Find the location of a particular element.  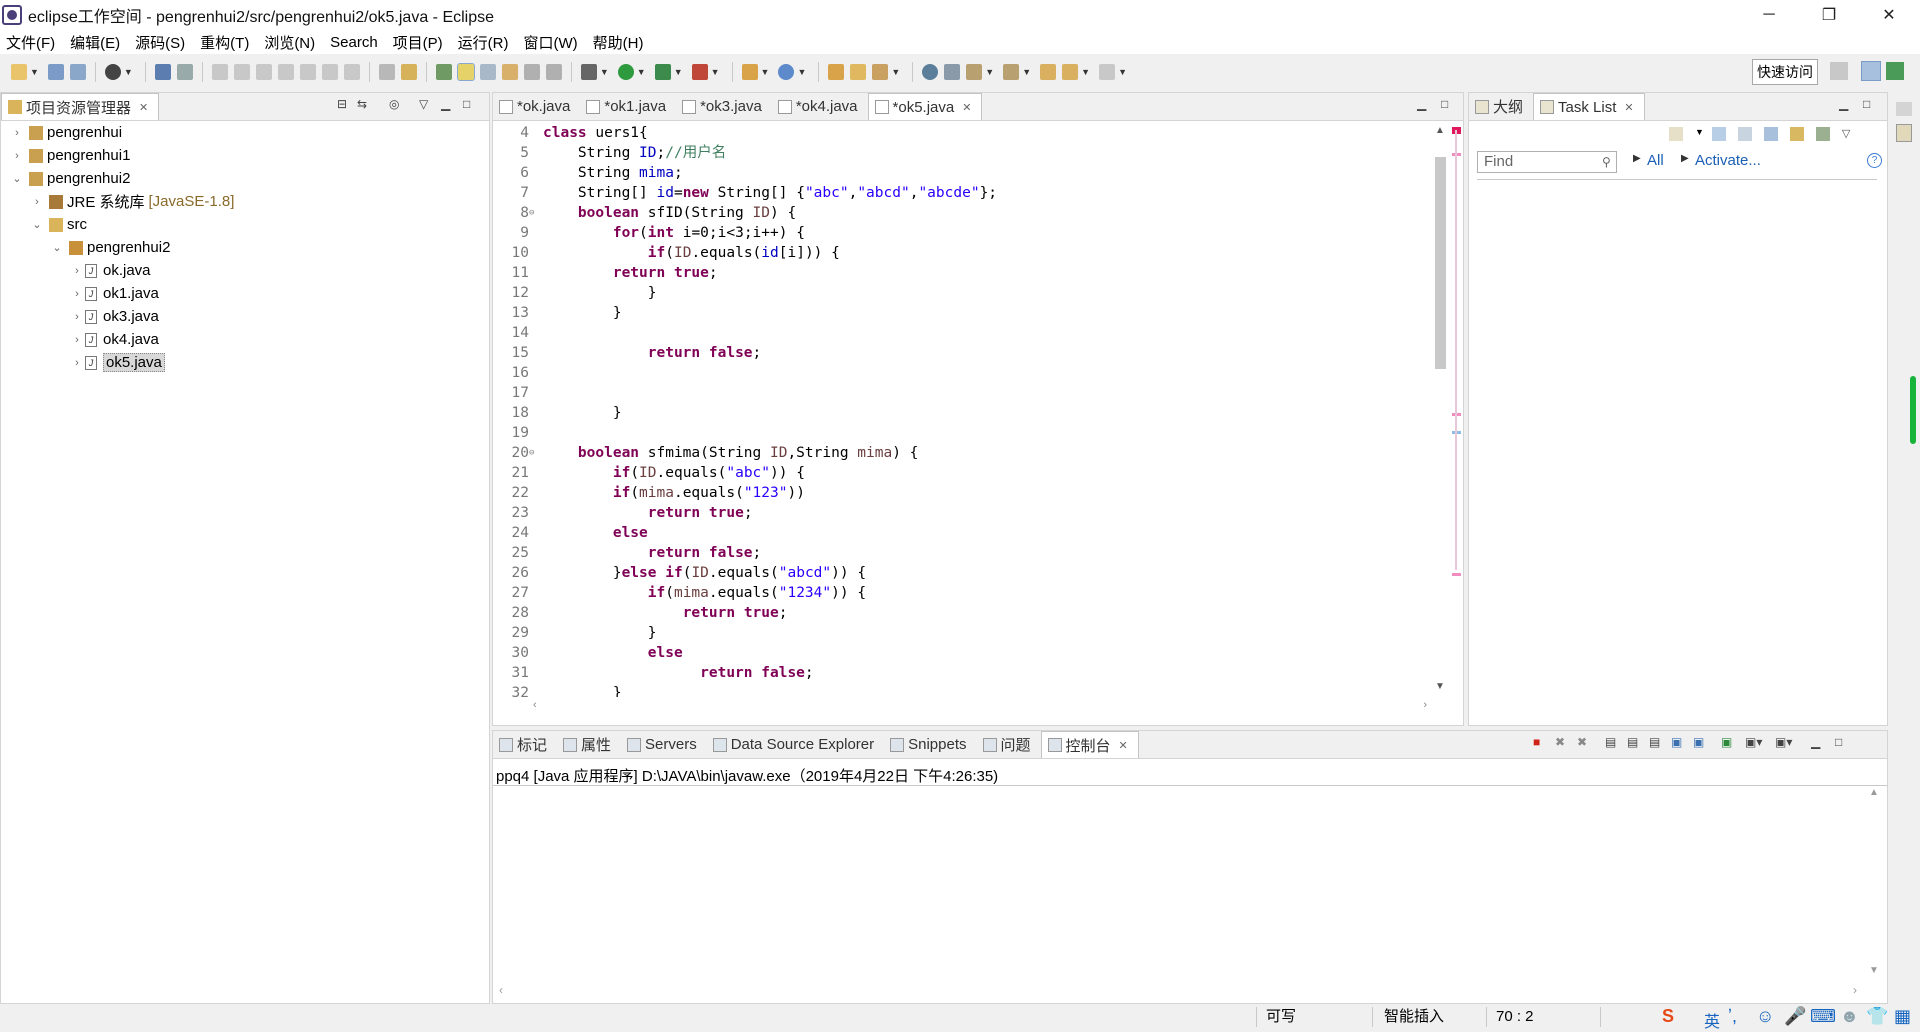

tab-task-list: Task List ✕ is located at coordinates (1589, 106).